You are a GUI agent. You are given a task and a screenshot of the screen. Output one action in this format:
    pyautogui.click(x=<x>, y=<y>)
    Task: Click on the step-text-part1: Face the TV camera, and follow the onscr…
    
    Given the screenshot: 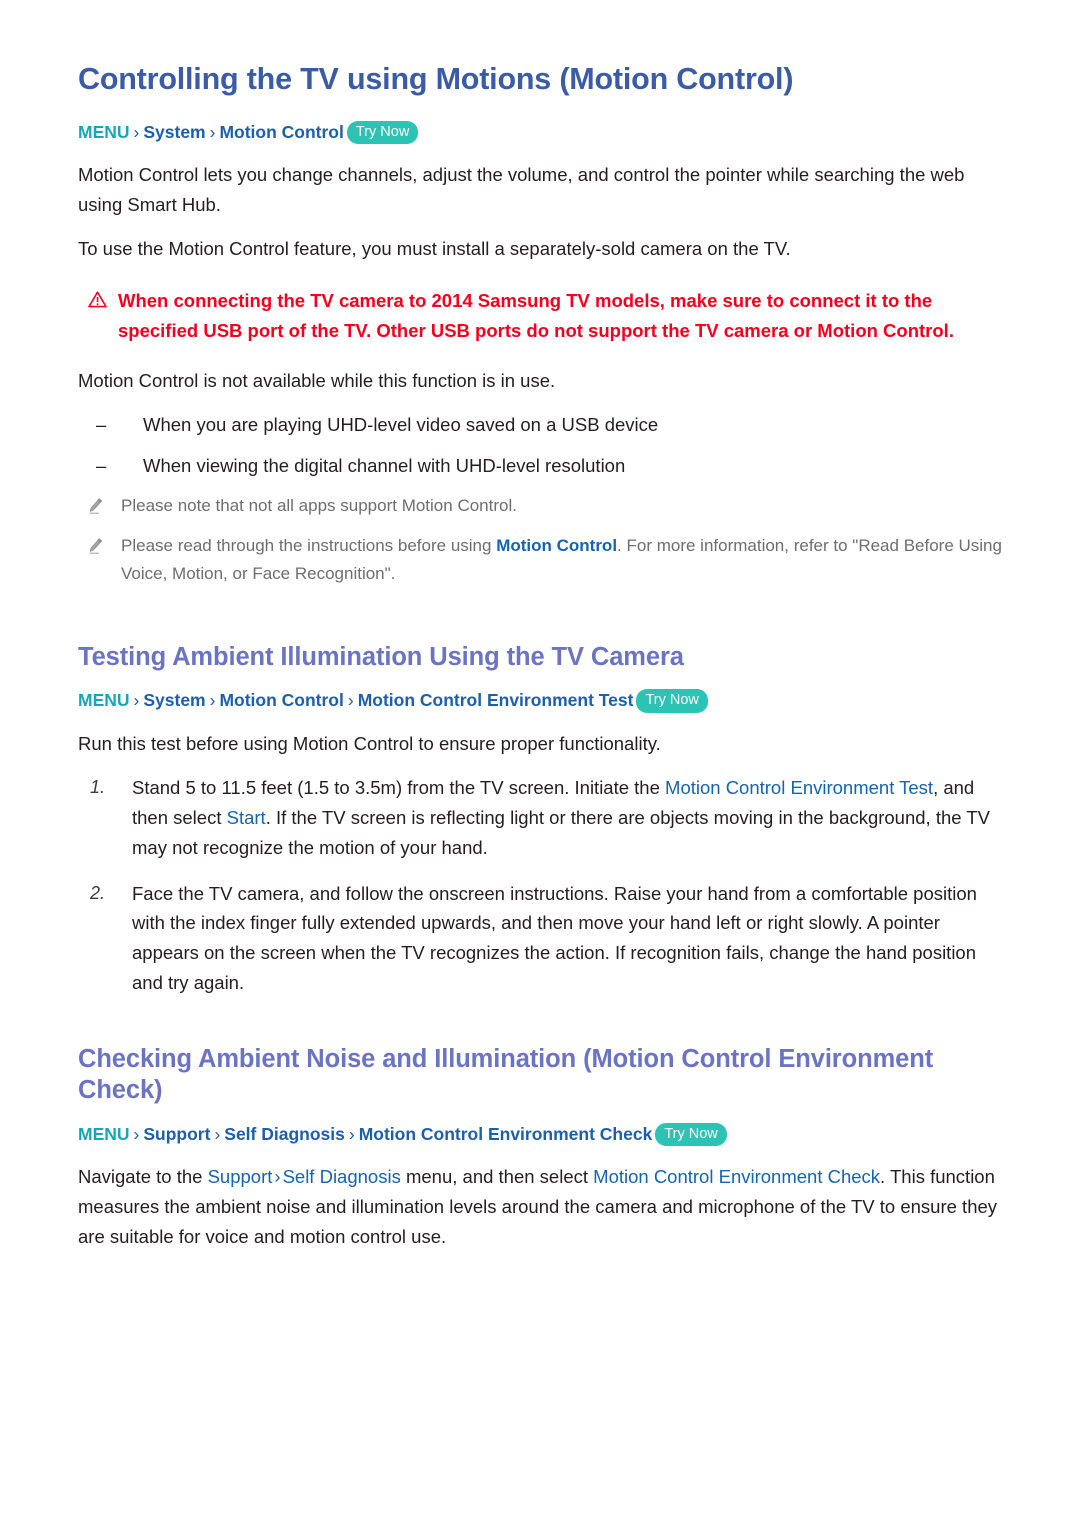 What is the action you would take?
    pyautogui.click(x=554, y=938)
    